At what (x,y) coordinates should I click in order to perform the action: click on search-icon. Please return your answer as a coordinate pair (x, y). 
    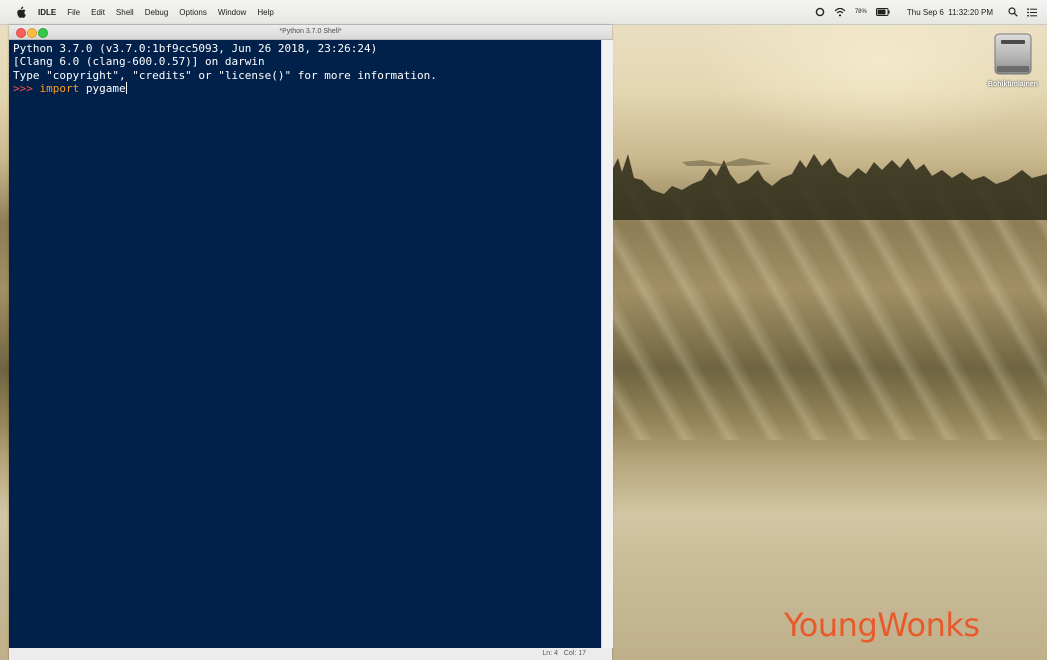
    Looking at the image, I should click on (1013, 12).